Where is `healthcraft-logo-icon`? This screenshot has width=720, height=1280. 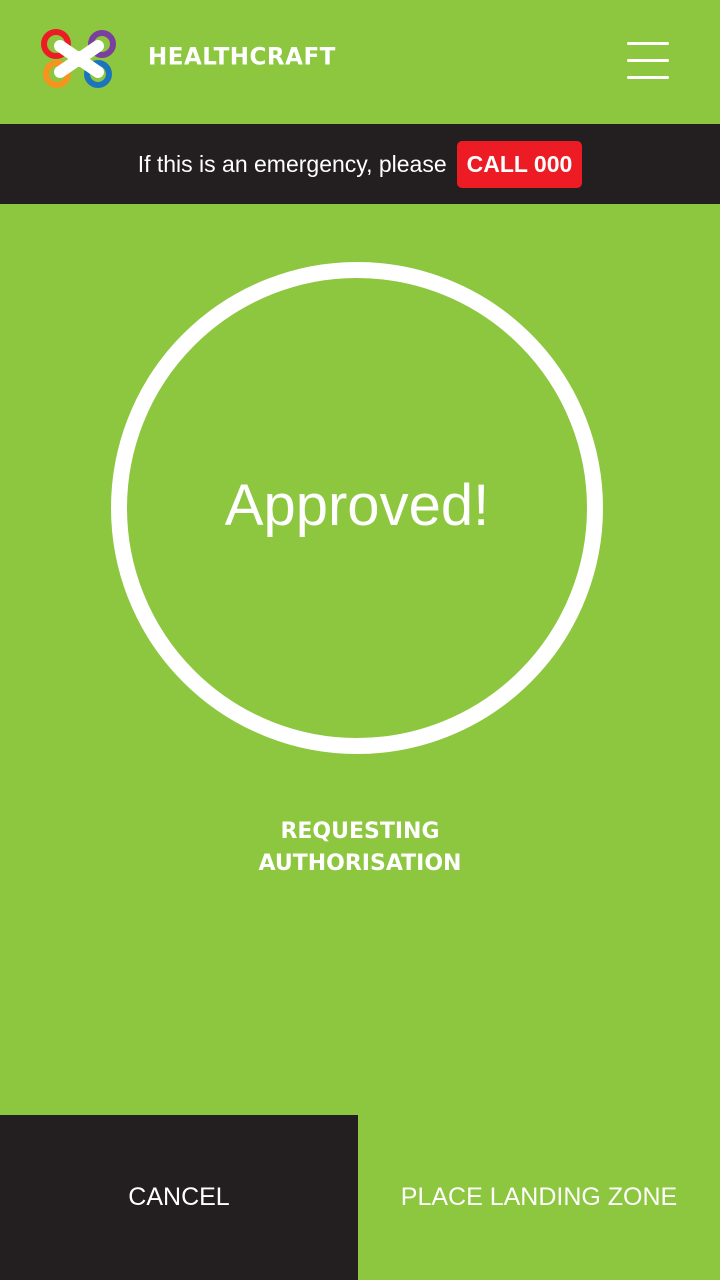
healthcraft-logo-icon is located at coordinates (79, 59).